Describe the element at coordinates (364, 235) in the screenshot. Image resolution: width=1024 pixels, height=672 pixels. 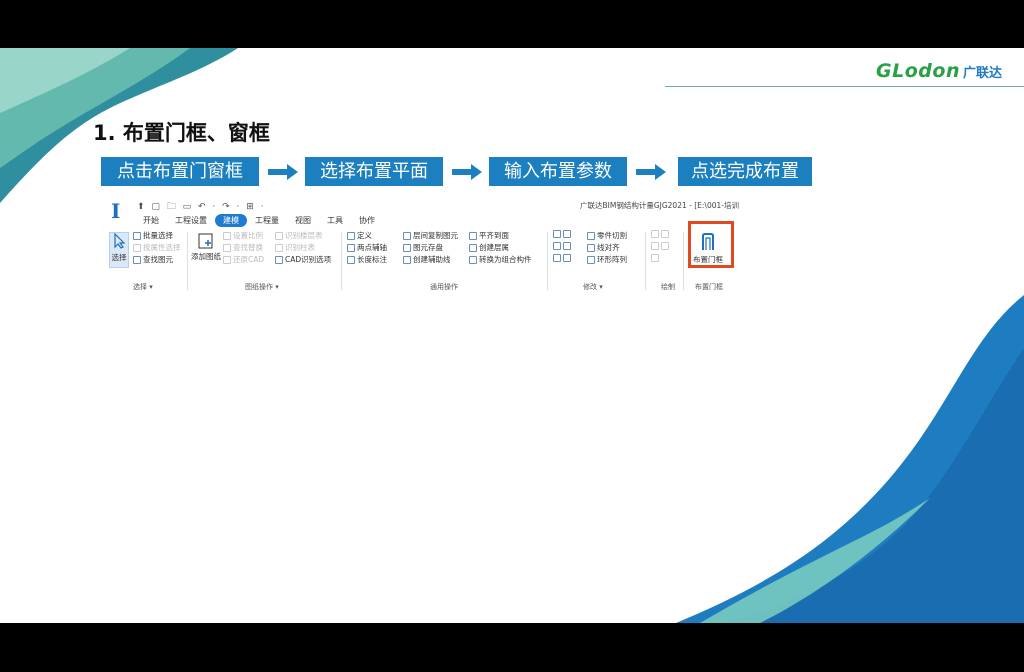
I see `define-label: 定义` at that location.